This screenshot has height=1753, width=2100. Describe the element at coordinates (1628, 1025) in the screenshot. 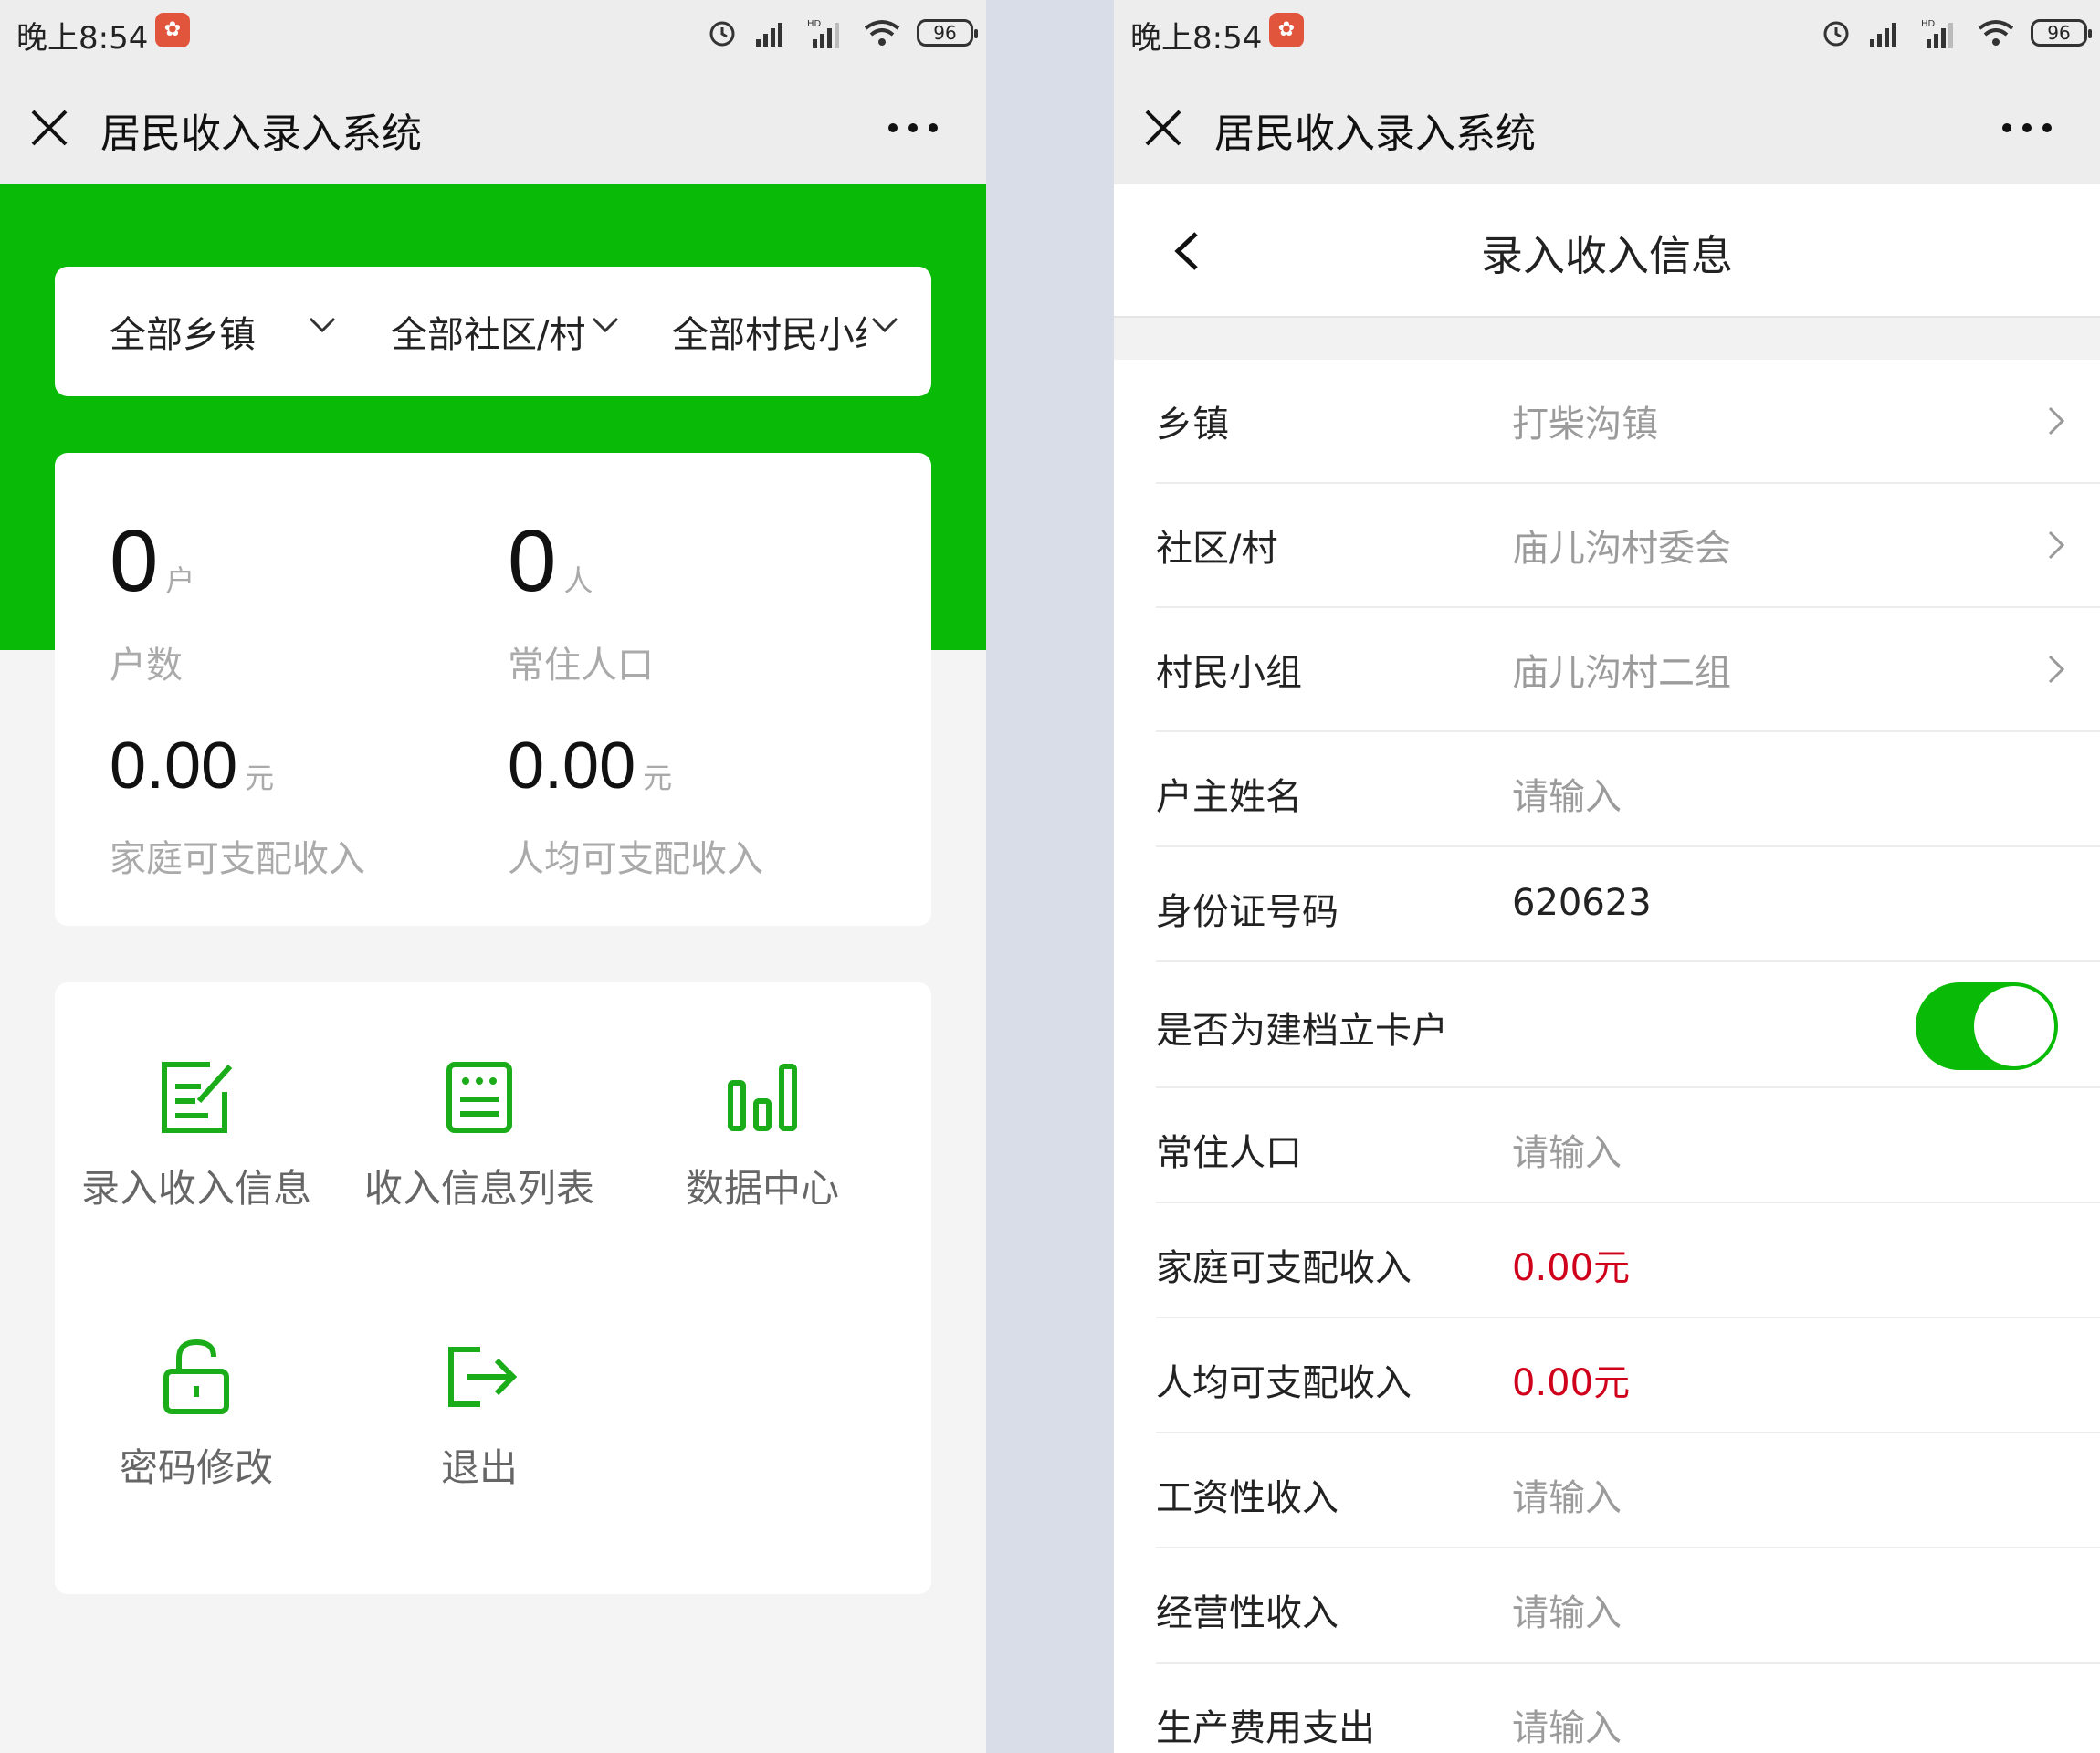

I see `registered-poor-household-field: 是否为建档立卡户` at that location.